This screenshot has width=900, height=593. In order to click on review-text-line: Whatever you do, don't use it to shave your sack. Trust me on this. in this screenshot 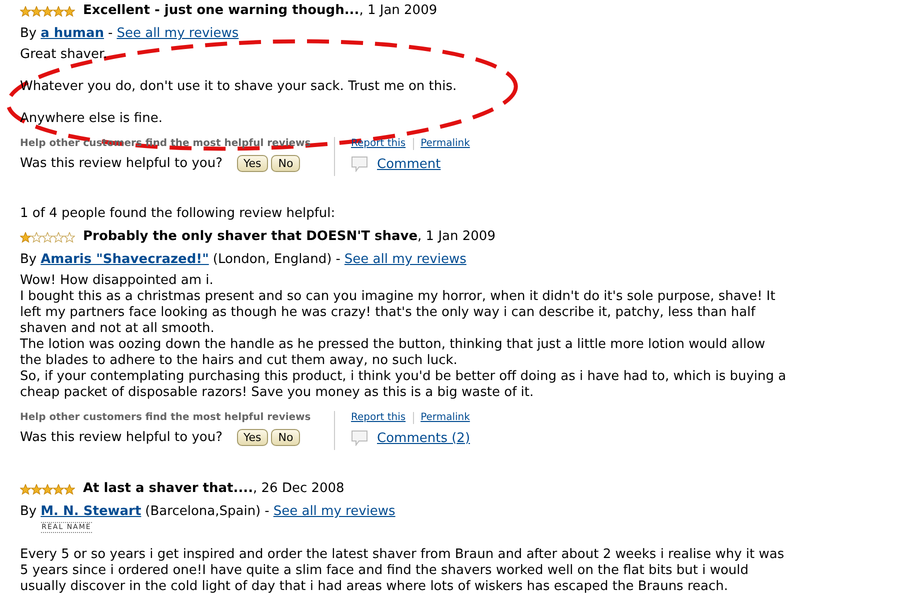, I will do `click(239, 87)`.